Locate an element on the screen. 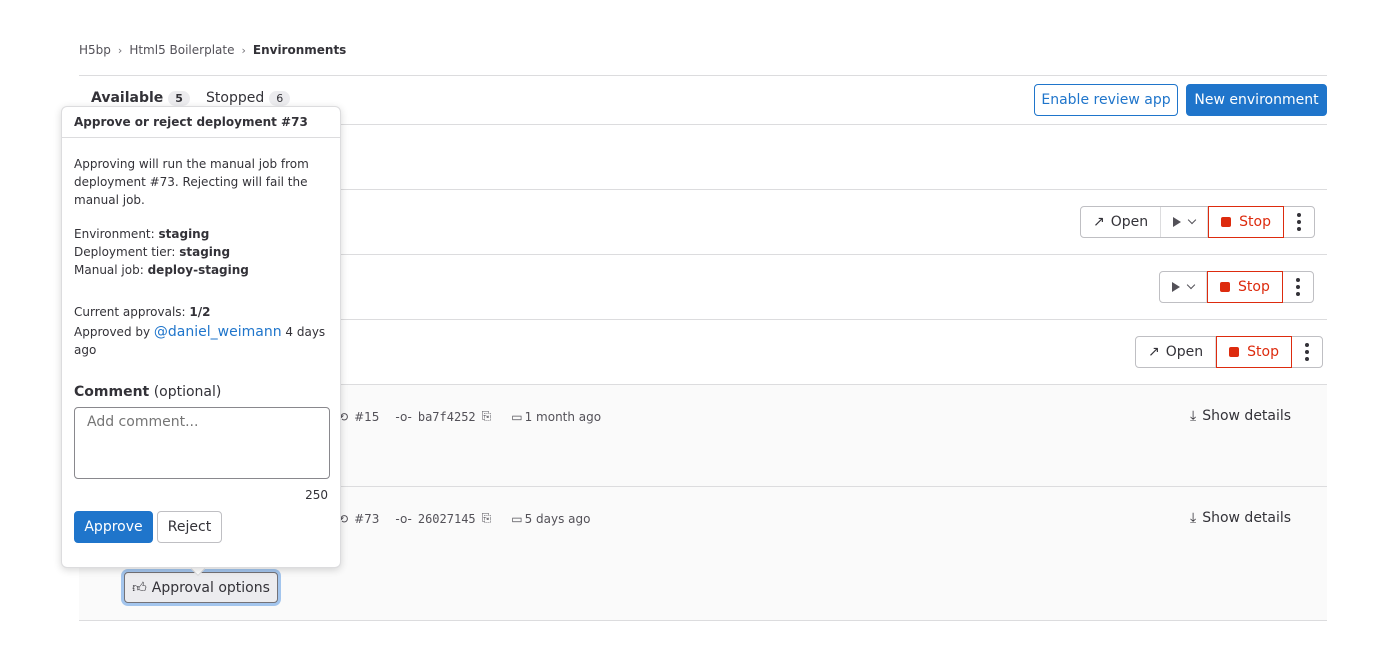 Image resolution: width=1388 pixels, height=667 pixels. deployment-meta: ⟲ #15 -o- ba7f4252 ⎘ ▭ 1 month ago is located at coordinates (469, 416).